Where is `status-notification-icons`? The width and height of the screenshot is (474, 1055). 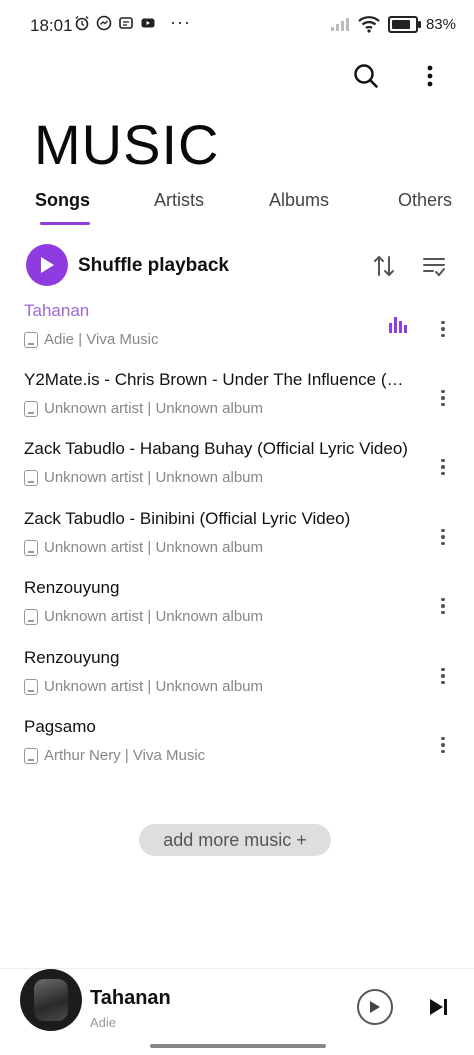 status-notification-icons is located at coordinates (115, 23).